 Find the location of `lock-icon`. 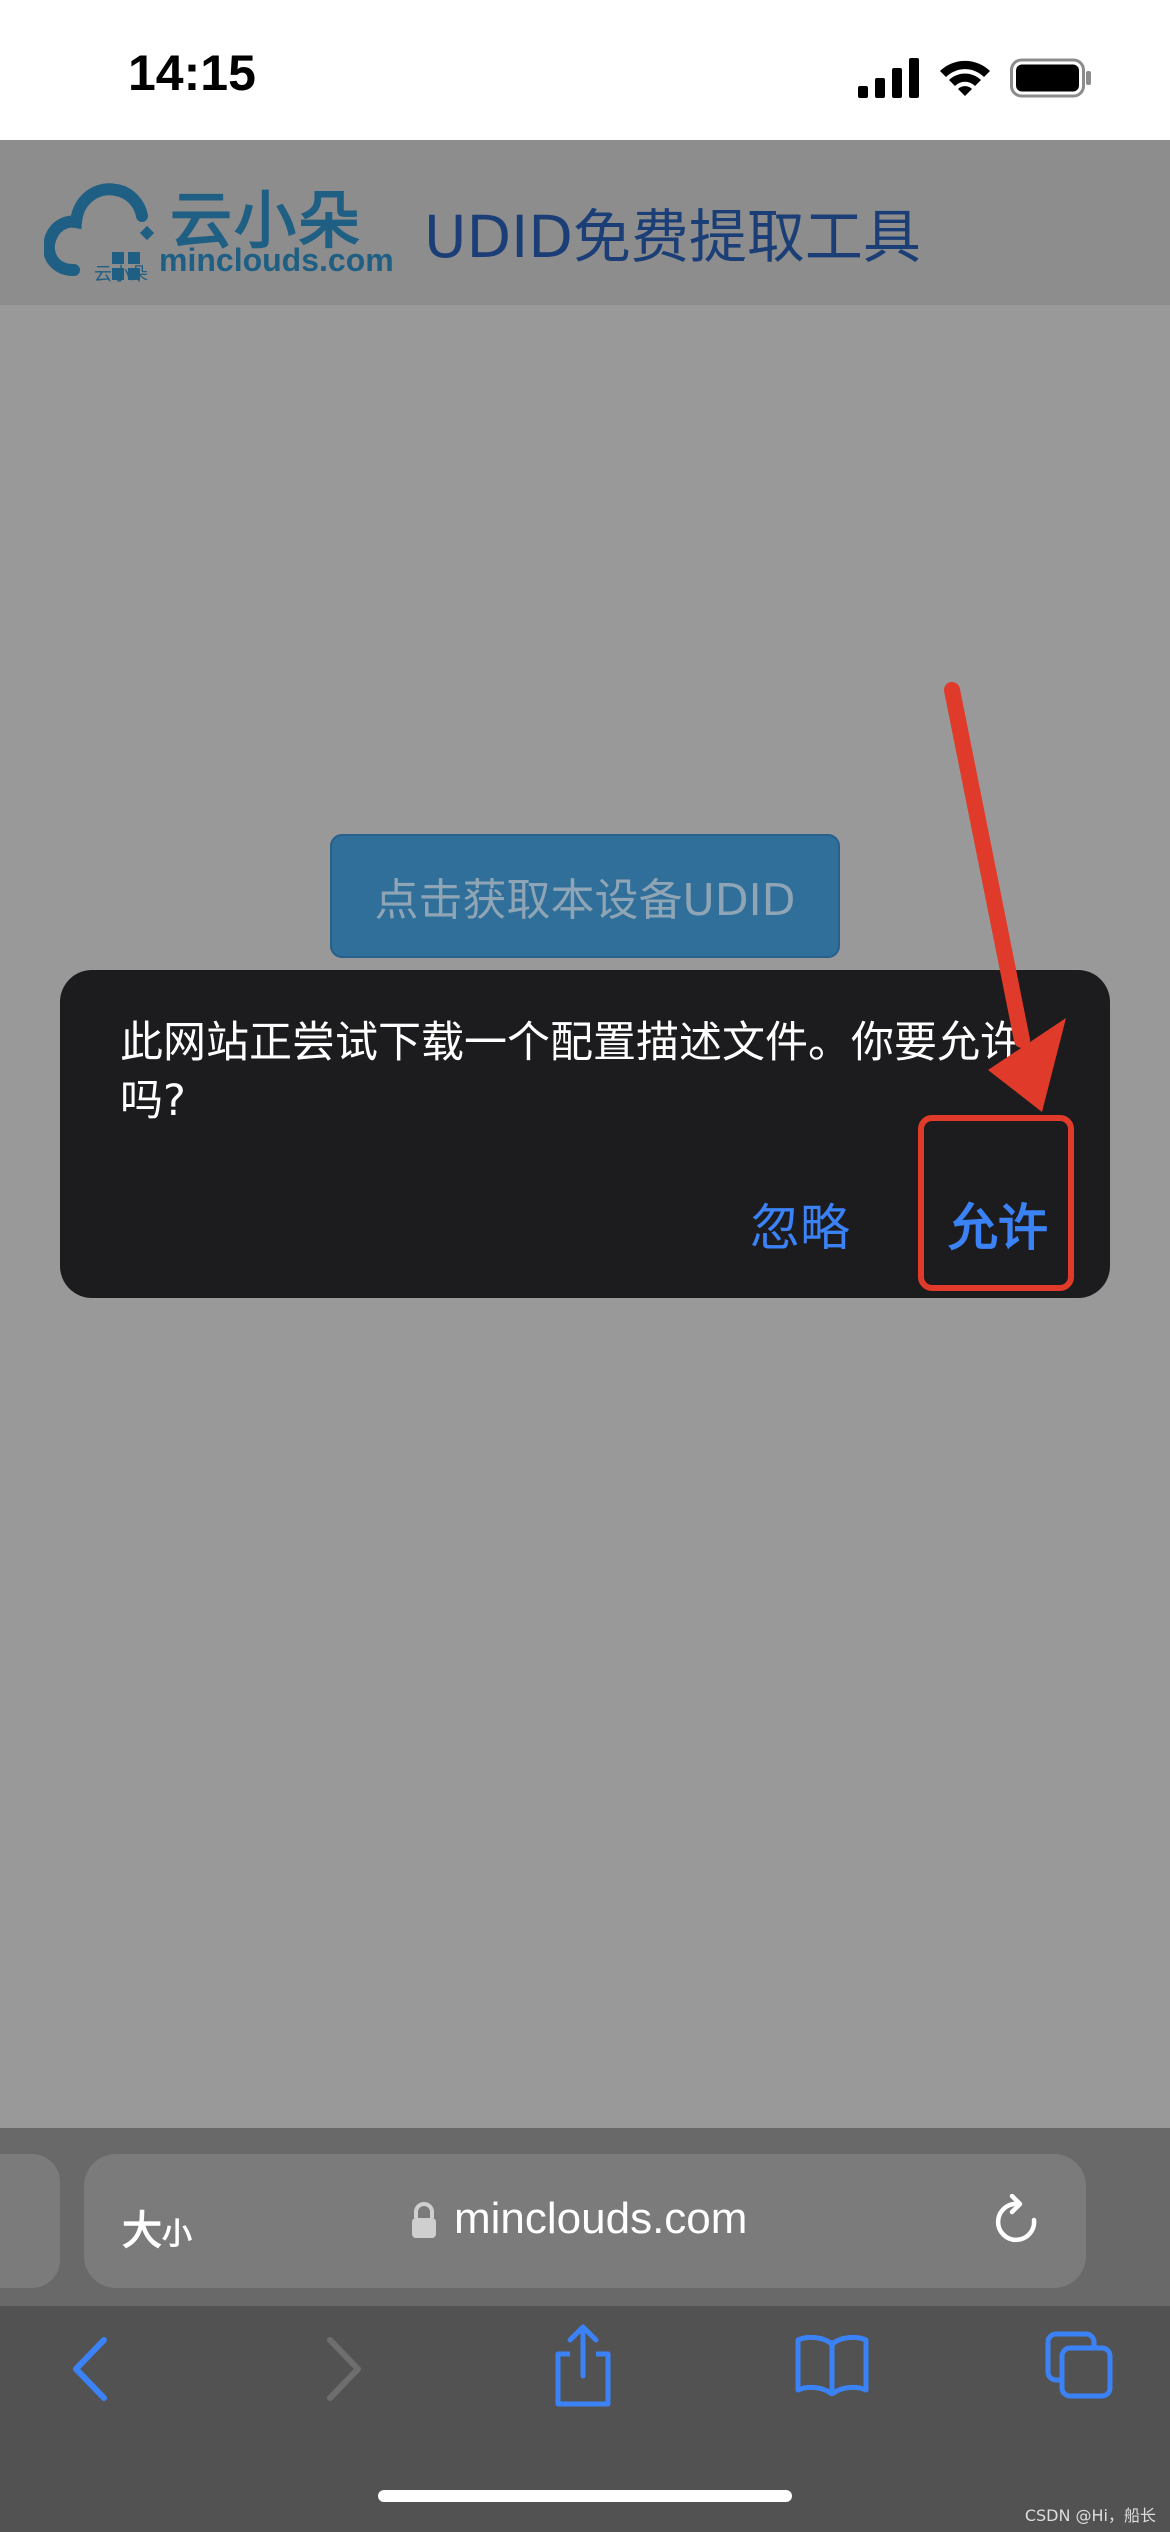

lock-icon is located at coordinates (424, 2220).